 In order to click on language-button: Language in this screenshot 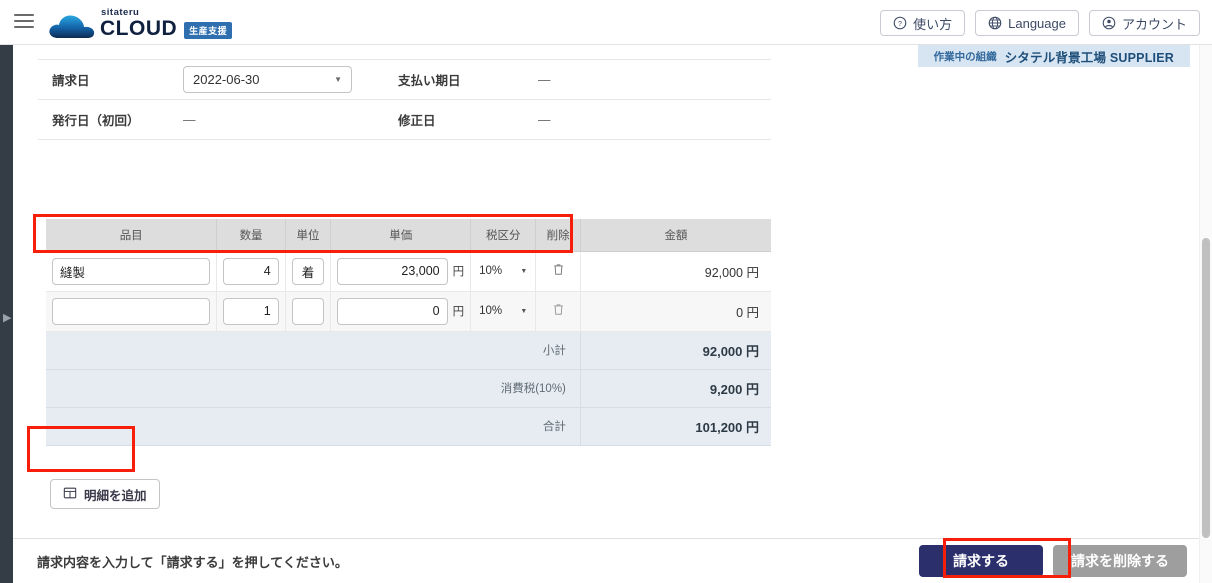, I will do `click(1027, 23)`.